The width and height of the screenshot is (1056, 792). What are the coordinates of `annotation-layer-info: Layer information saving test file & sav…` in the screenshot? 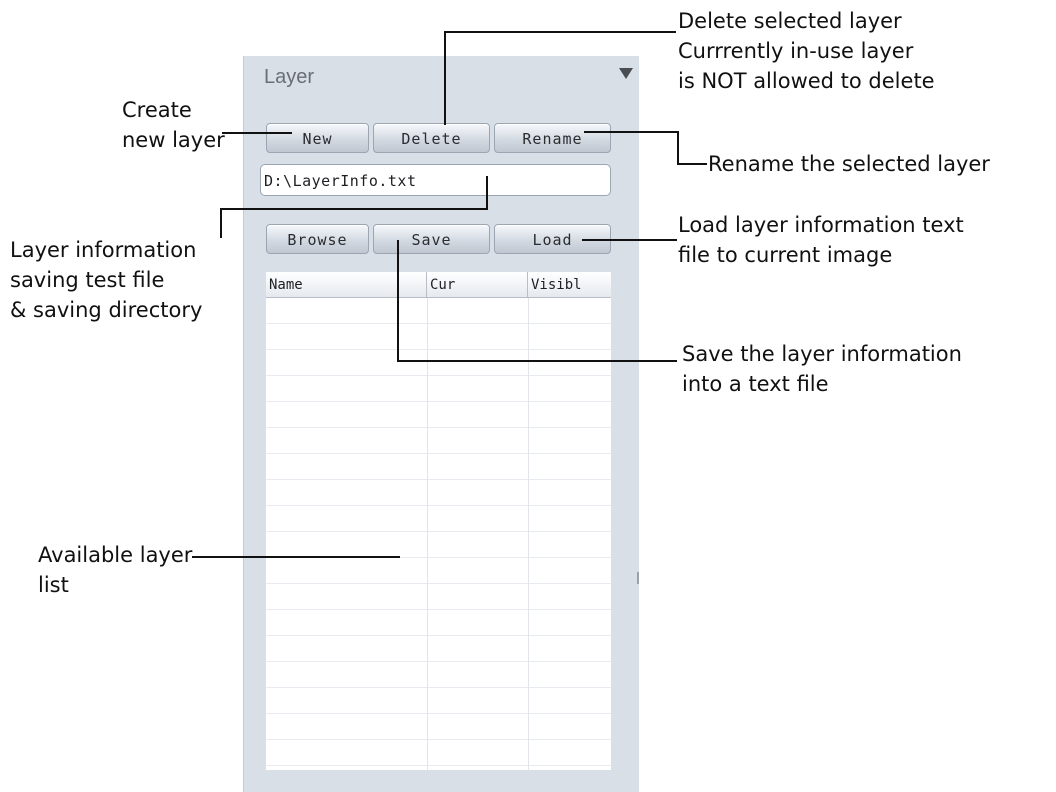 It's located at (106, 280).